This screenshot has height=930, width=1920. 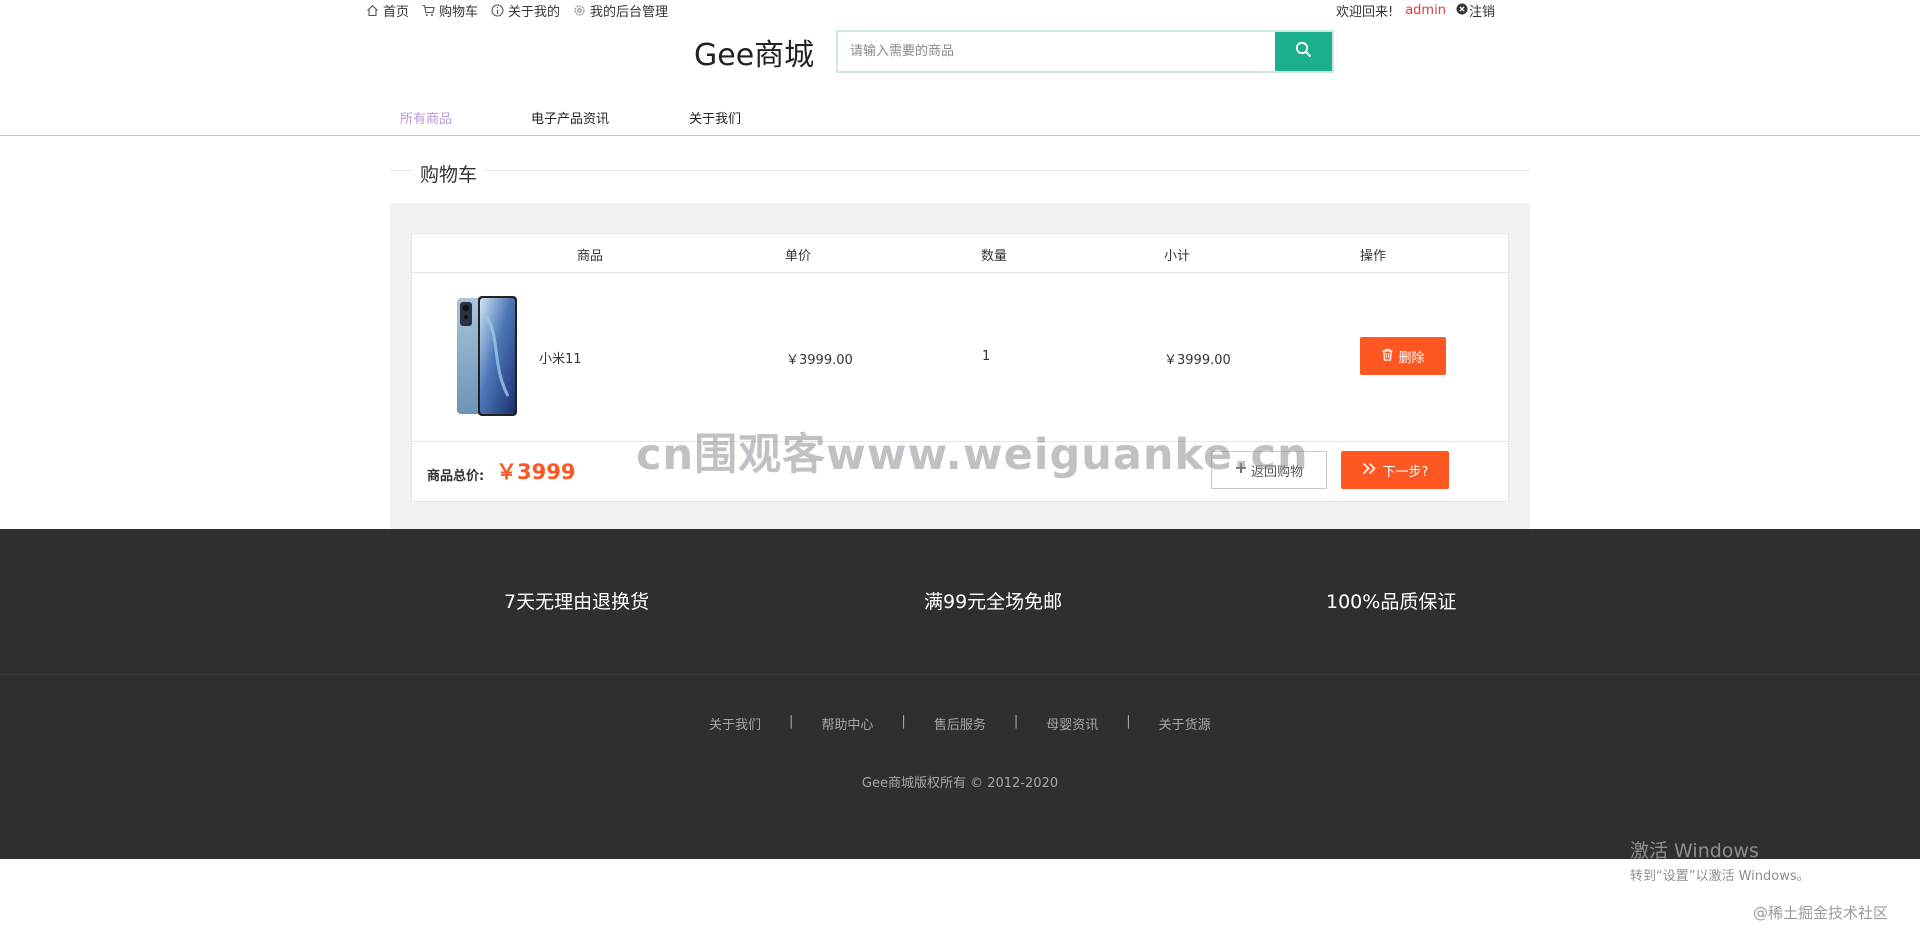 What do you see at coordinates (449, 173) in the screenshot?
I see `page-title: 购物车` at bounding box center [449, 173].